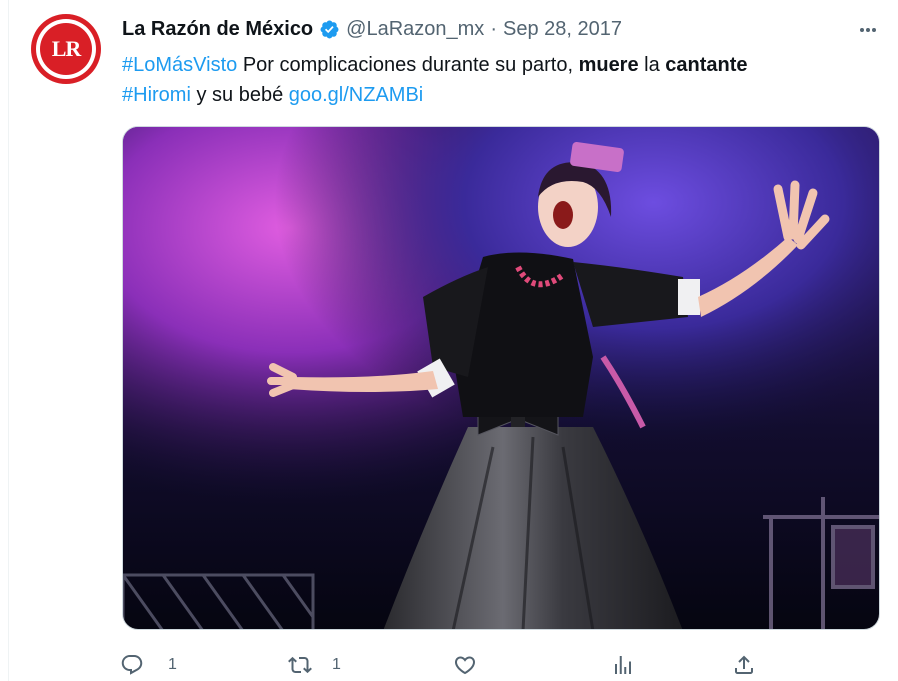  I want to click on avatar-logo-text: LR, so click(66, 49).